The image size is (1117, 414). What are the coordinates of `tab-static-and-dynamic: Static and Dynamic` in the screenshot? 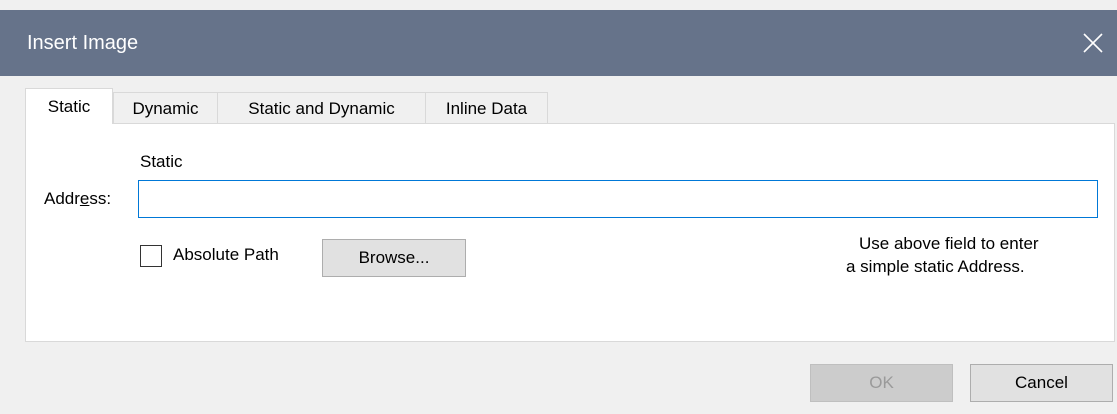 It's located at (321, 108).